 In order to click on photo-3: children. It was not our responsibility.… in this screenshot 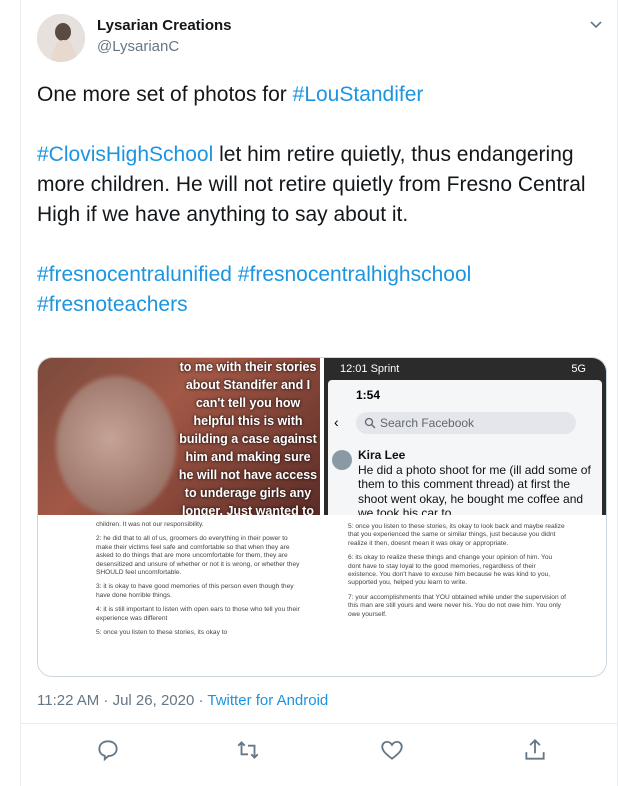, I will do `click(179, 597)`.